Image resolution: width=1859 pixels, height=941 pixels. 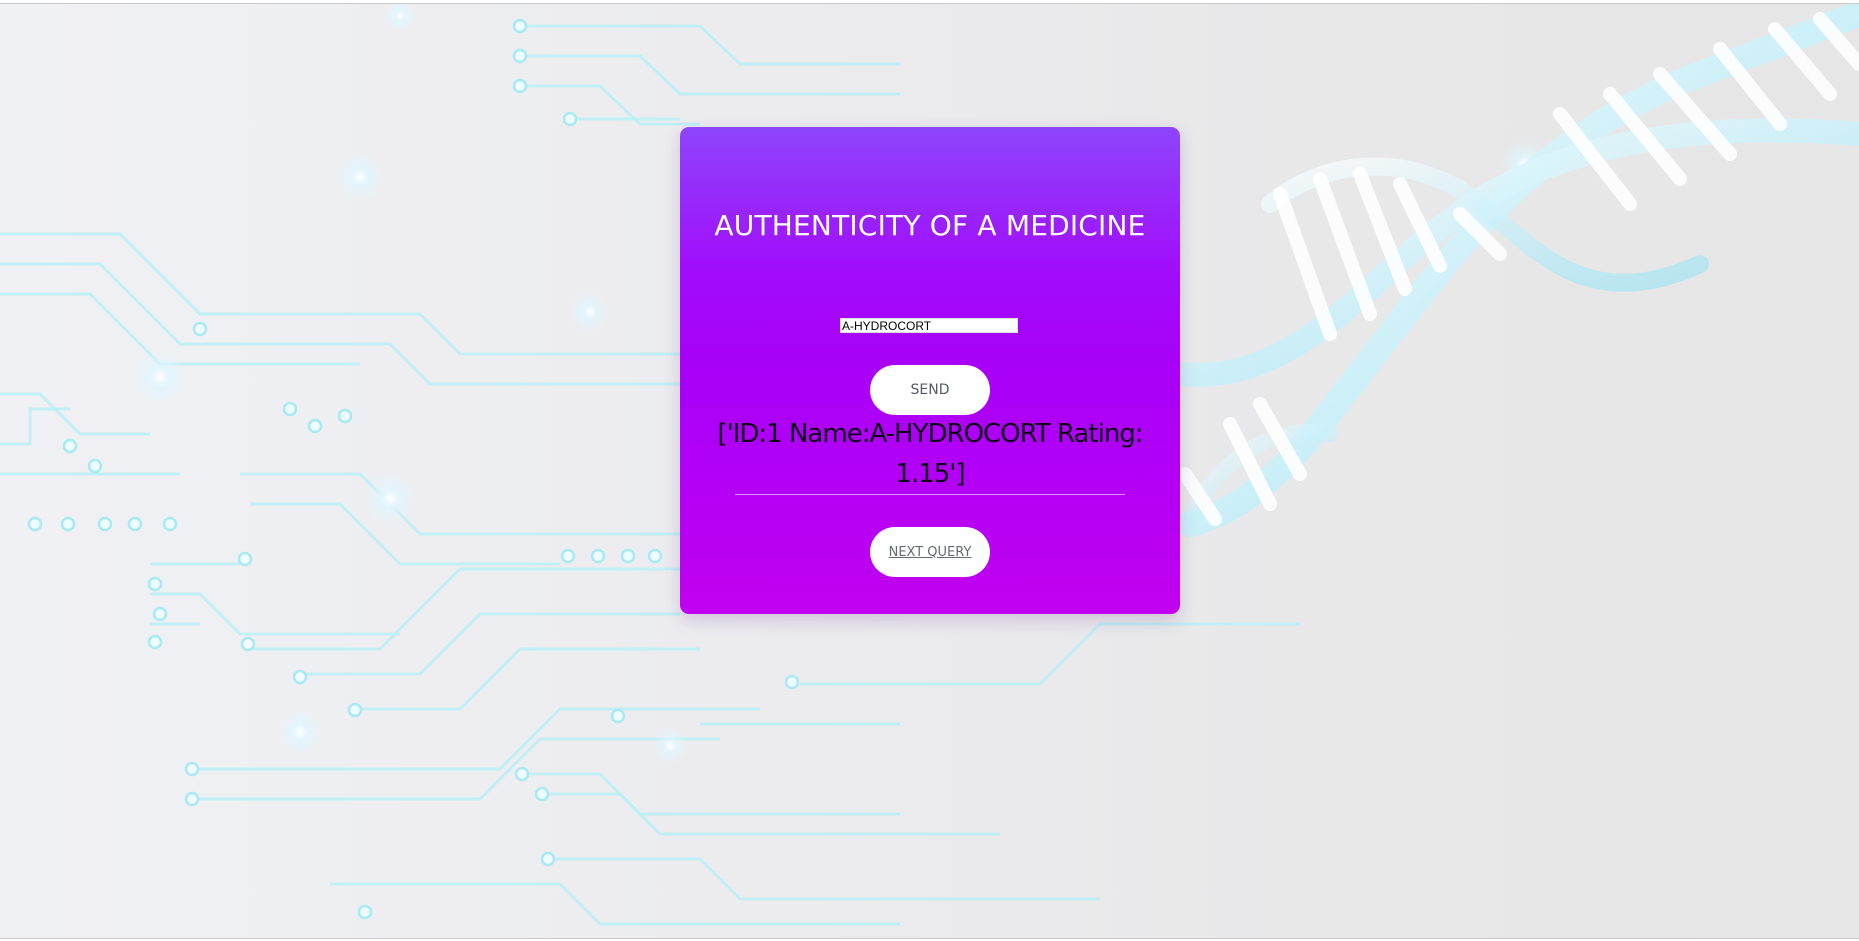 I want to click on result-text: ['ID:1 Name:A-HYDROCORT Rating: 1.15'], so click(x=930, y=454).